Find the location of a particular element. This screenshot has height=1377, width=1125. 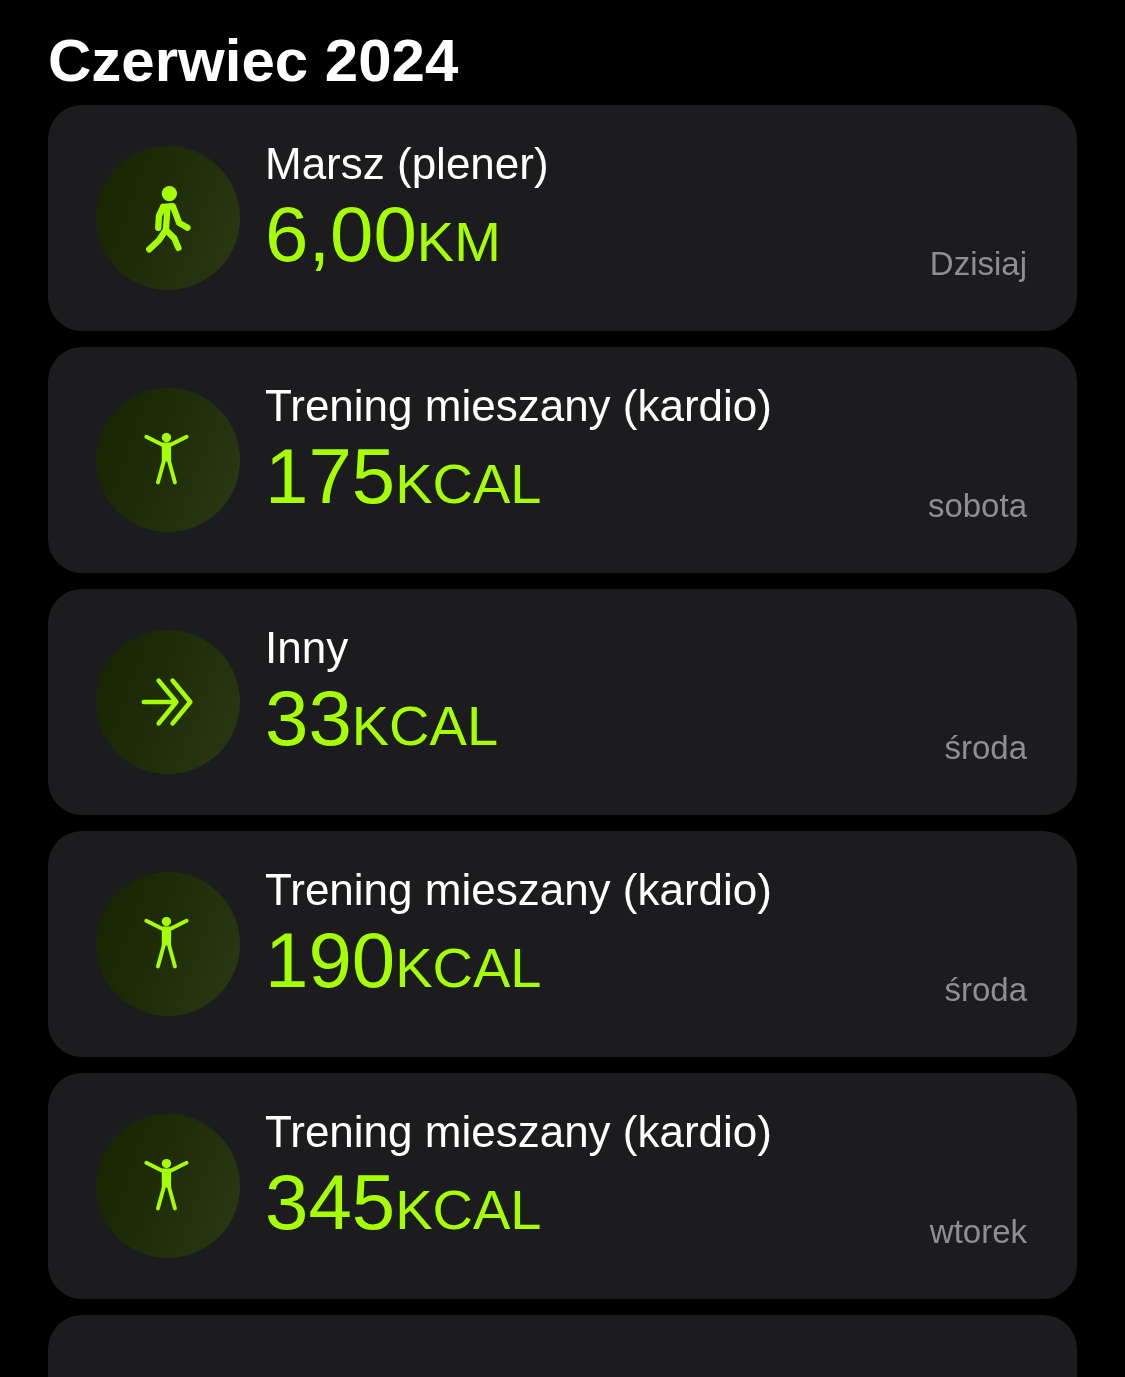

workout-metric: 190KCAL is located at coordinates (403, 961).